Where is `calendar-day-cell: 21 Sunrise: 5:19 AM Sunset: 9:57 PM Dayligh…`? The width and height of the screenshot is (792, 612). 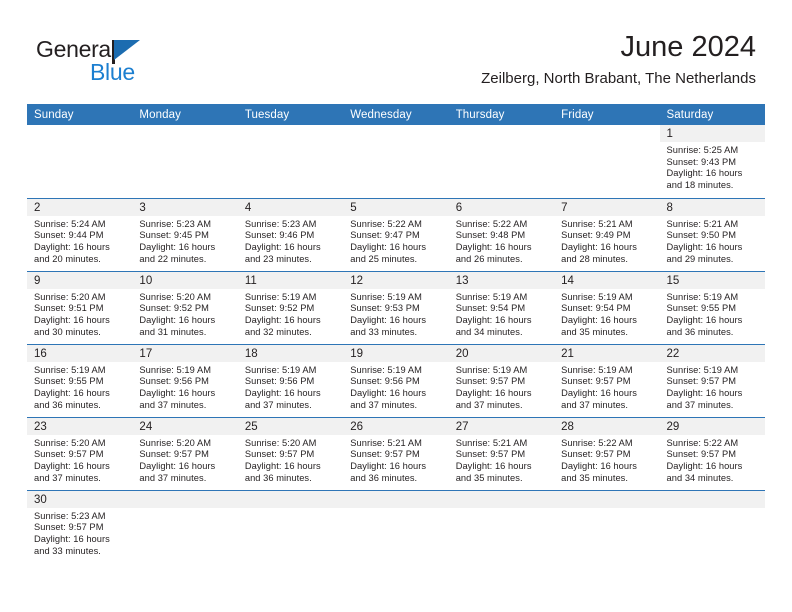
calendar-day-cell: 21 Sunrise: 5:19 AM Sunset: 9:57 PM Dayligh… is located at coordinates (607, 380).